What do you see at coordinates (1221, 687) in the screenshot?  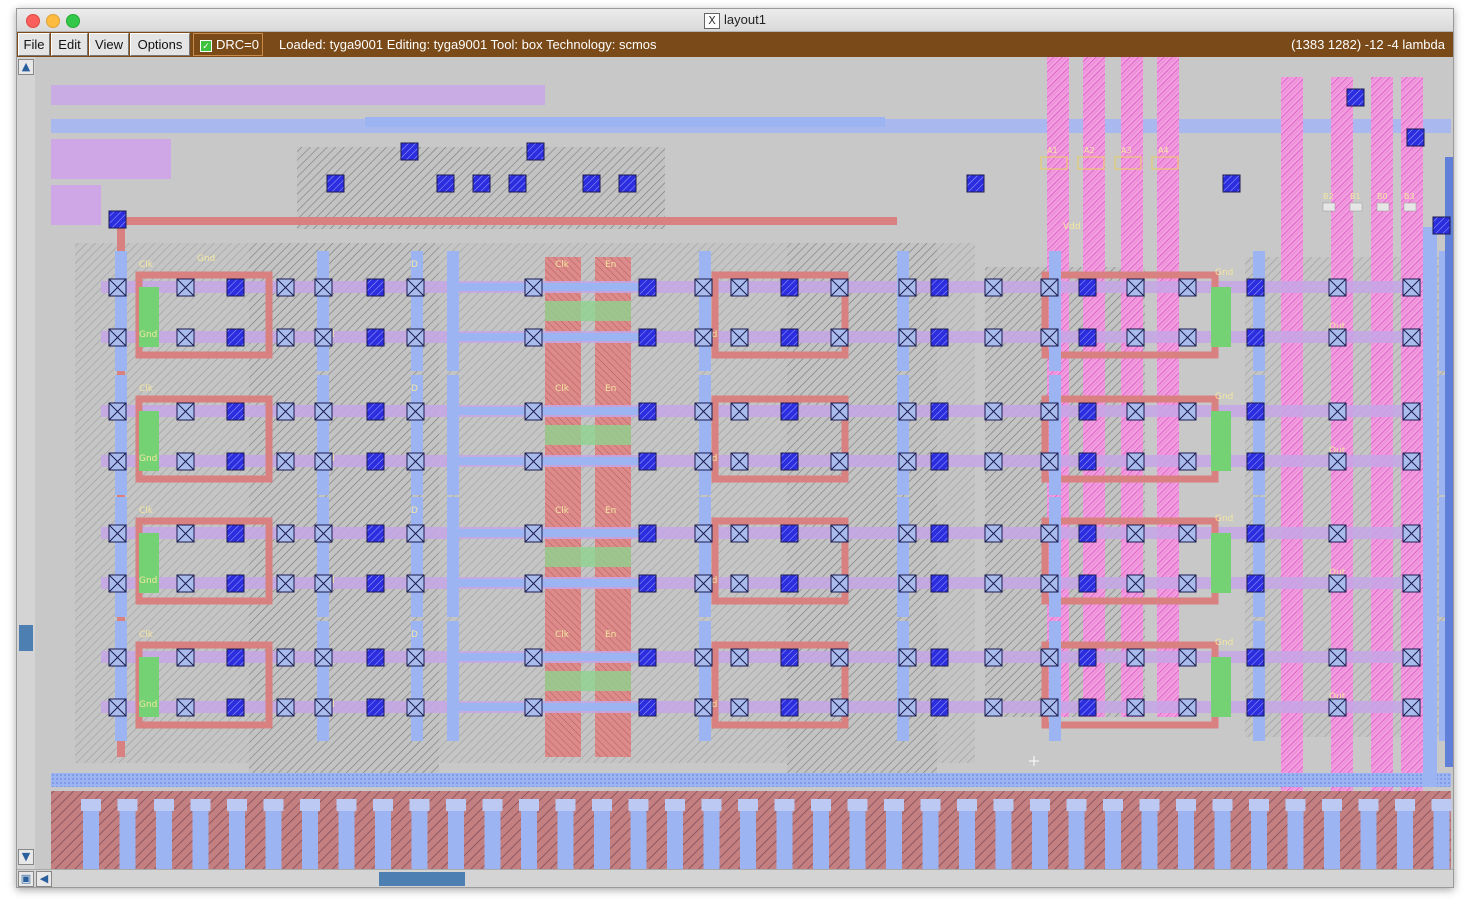 I see `ndiff` at bounding box center [1221, 687].